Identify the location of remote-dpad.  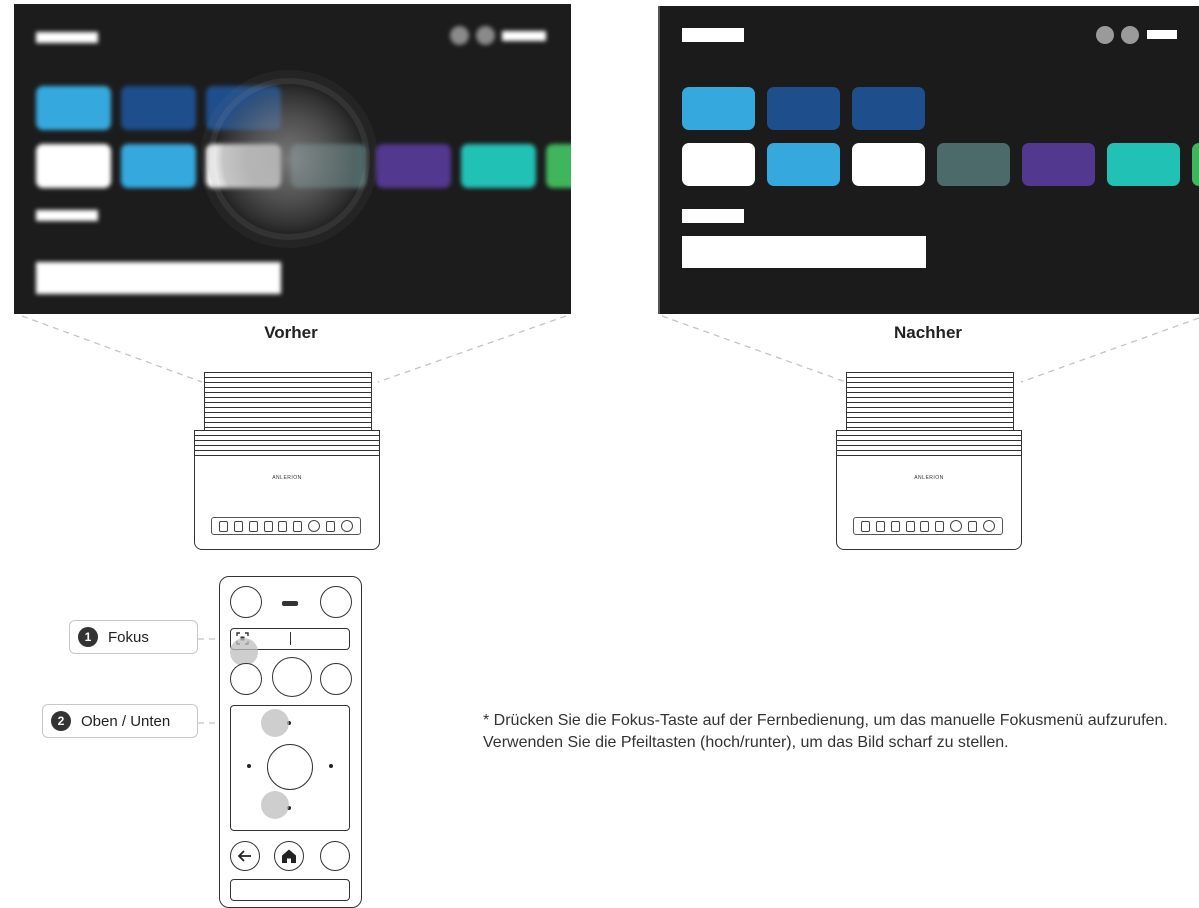
(290, 768).